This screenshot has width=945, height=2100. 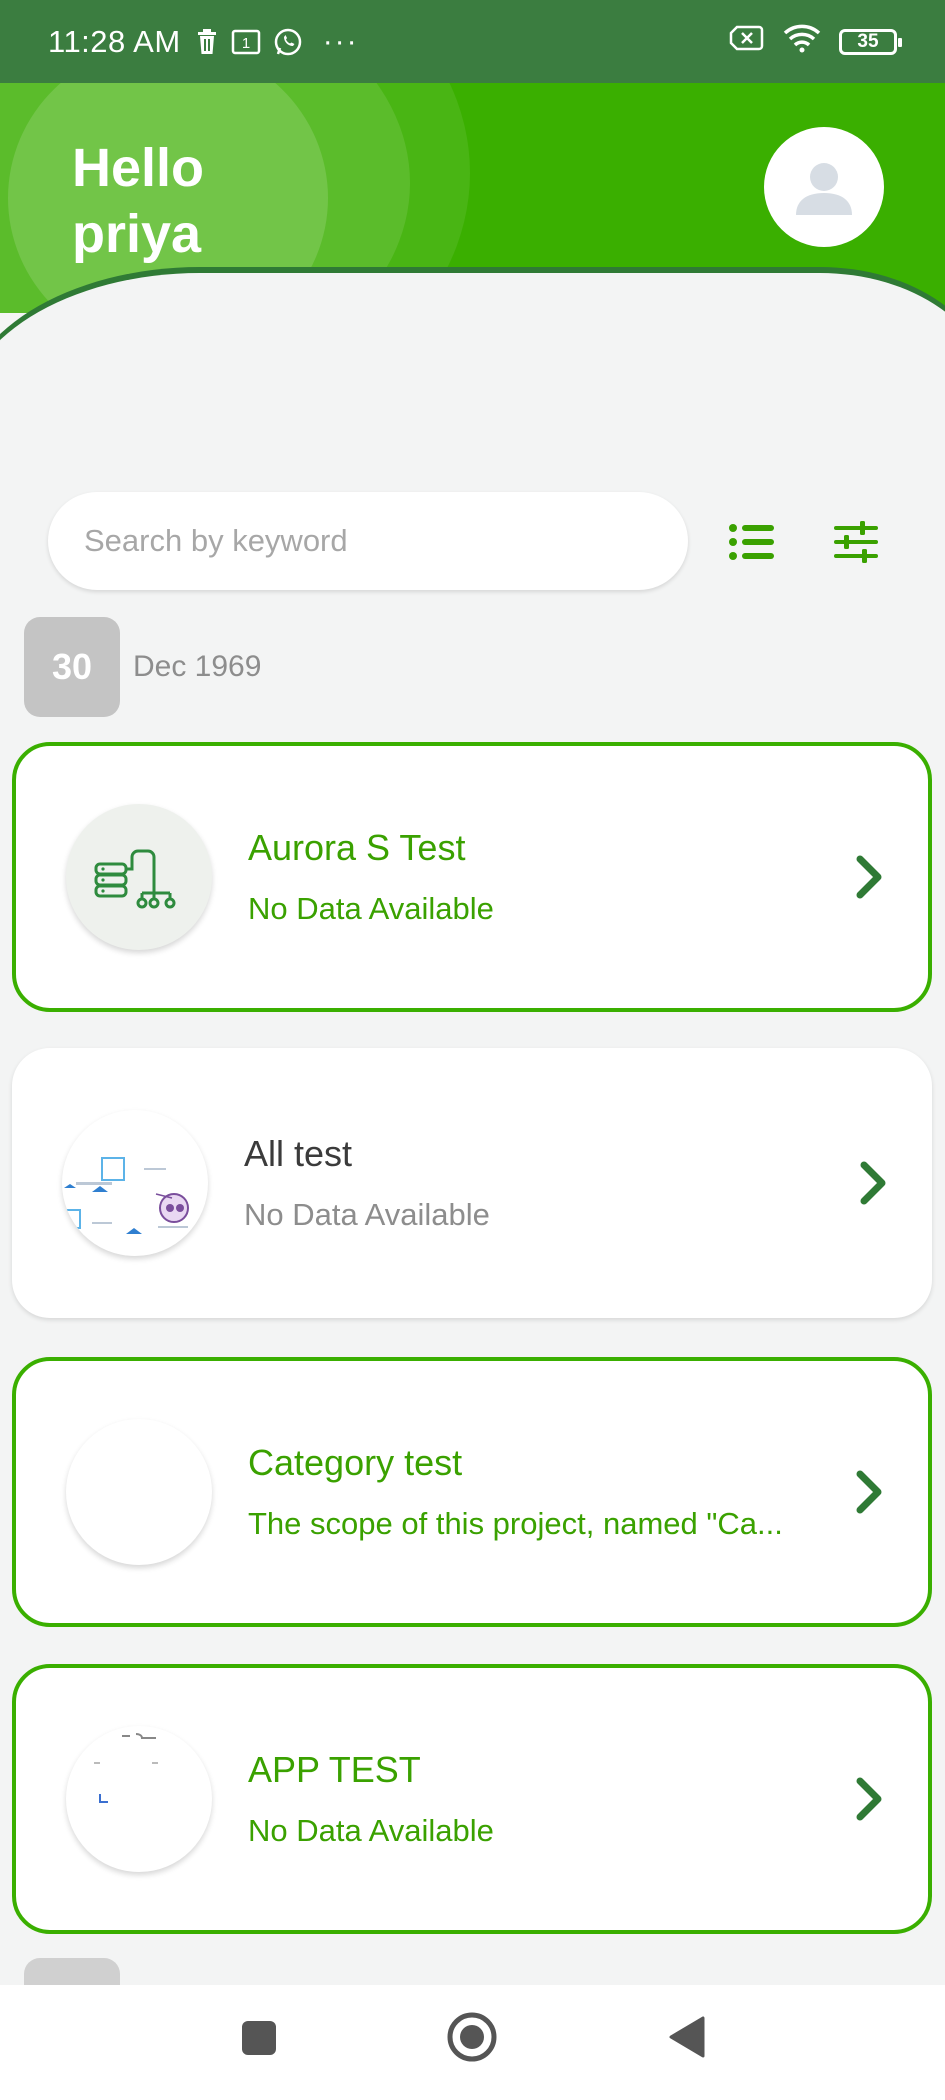 What do you see at coordinates (472, 41) in the screenshot?
I see `status-bar: 11:28 AM 1 ··· 35` at bounding box center [472, 41].